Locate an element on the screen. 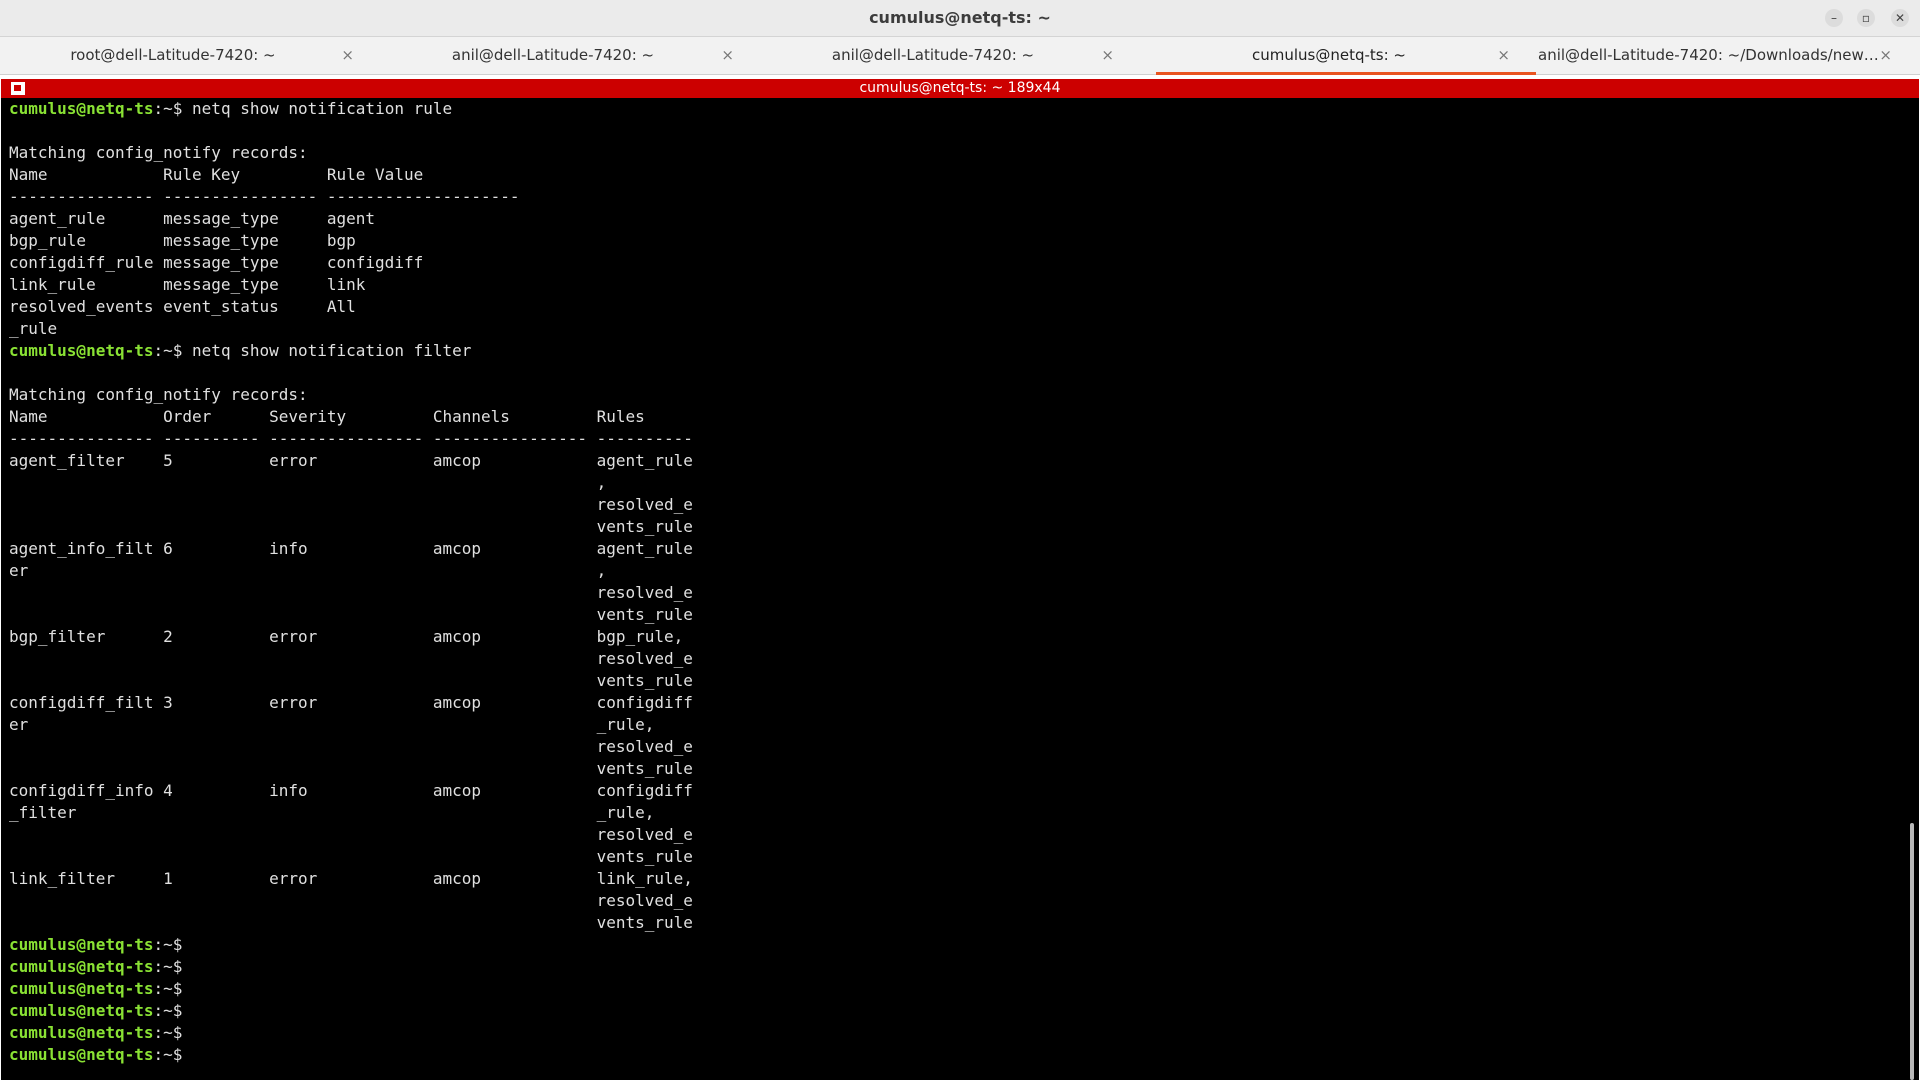 The height and width of the screenshot is (1080, 1920). terminal-output-line: configdiff_info 4 info amcop configdiff is located at coordinates (351, 791).